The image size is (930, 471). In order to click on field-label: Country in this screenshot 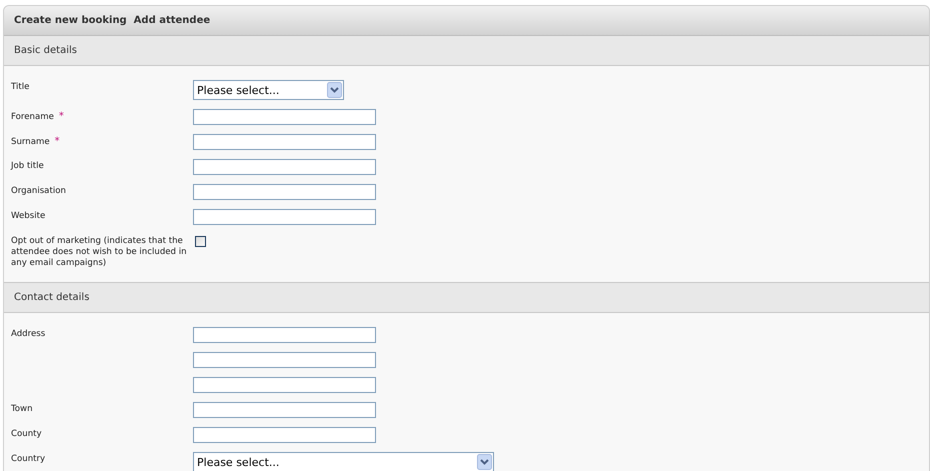, I will do `click(28, 459)`.